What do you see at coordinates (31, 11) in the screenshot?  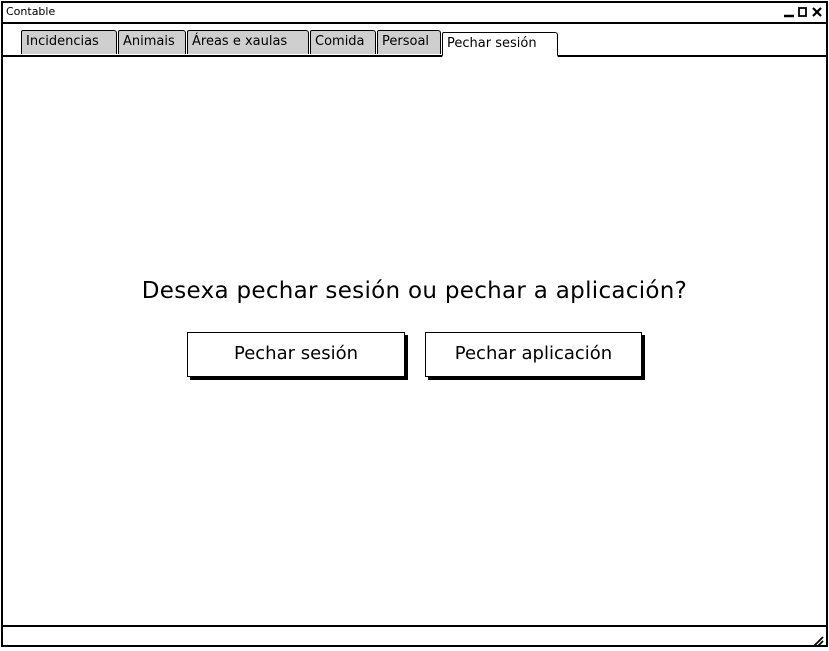 I see `window-title: Contable` at bounding box center [31, 11].